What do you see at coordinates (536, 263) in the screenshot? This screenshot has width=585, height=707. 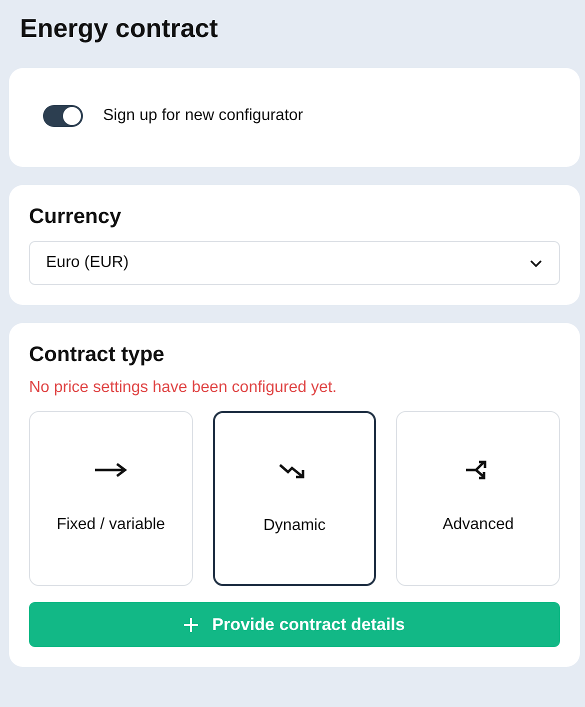 I see `chevron-down-icon` at bounding box center [536, 263].